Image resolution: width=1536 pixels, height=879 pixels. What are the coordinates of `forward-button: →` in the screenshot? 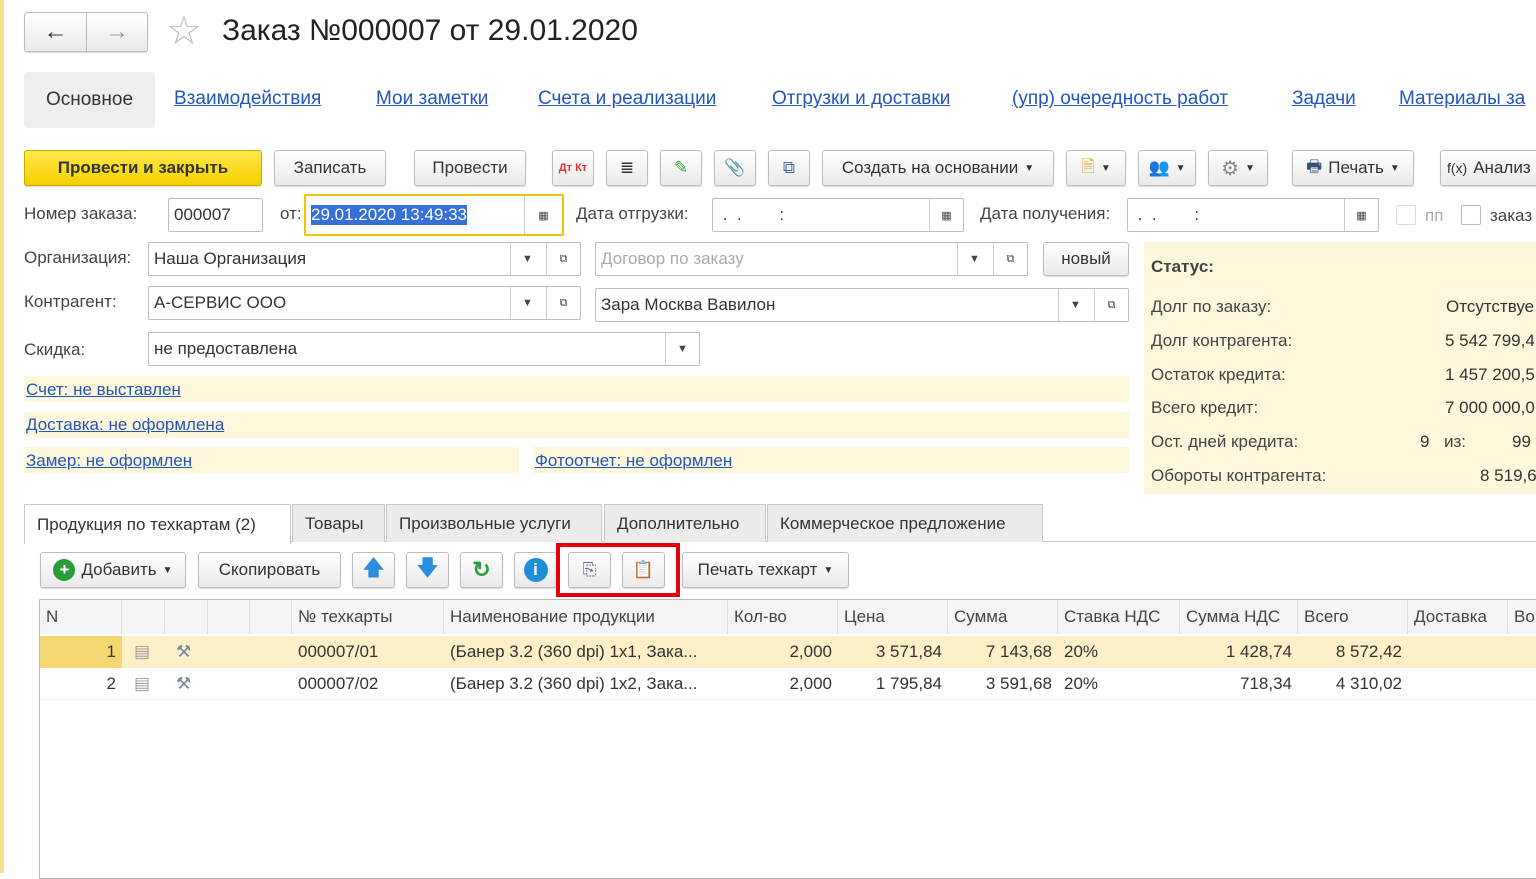 It's located at (117, 32).